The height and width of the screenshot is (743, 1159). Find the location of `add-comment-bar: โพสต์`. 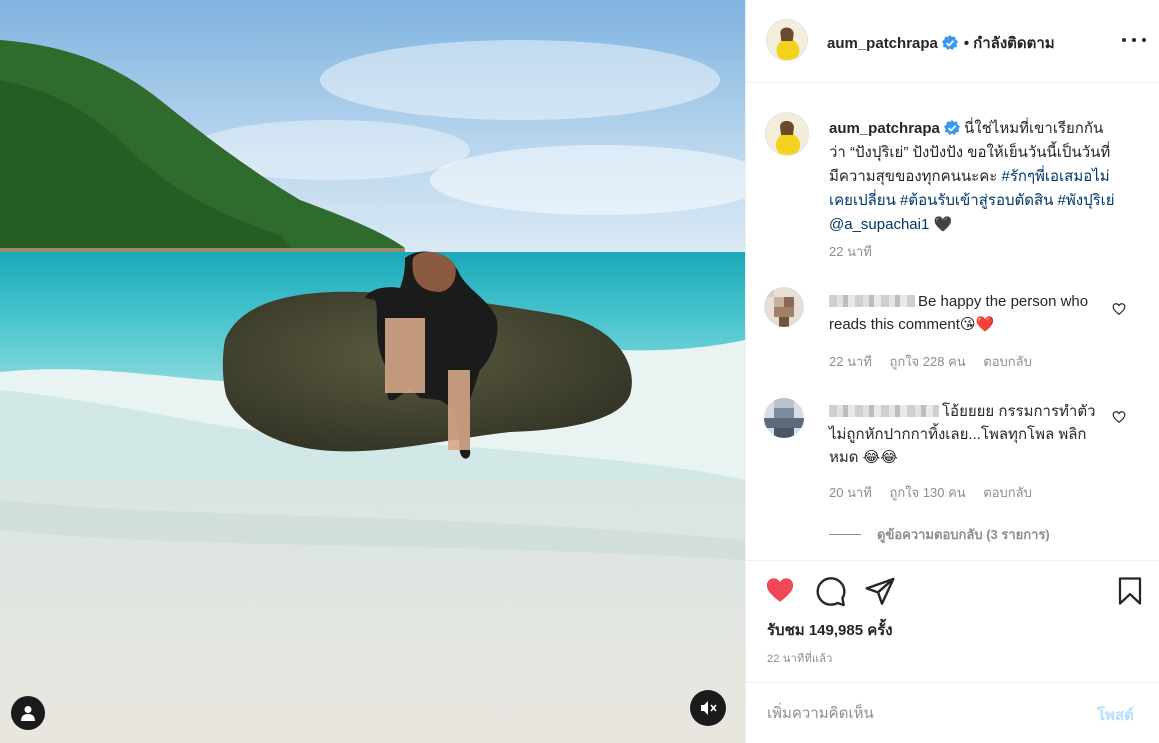

add-comment-bar: โพสต์ is located at coordinates (952, 712).